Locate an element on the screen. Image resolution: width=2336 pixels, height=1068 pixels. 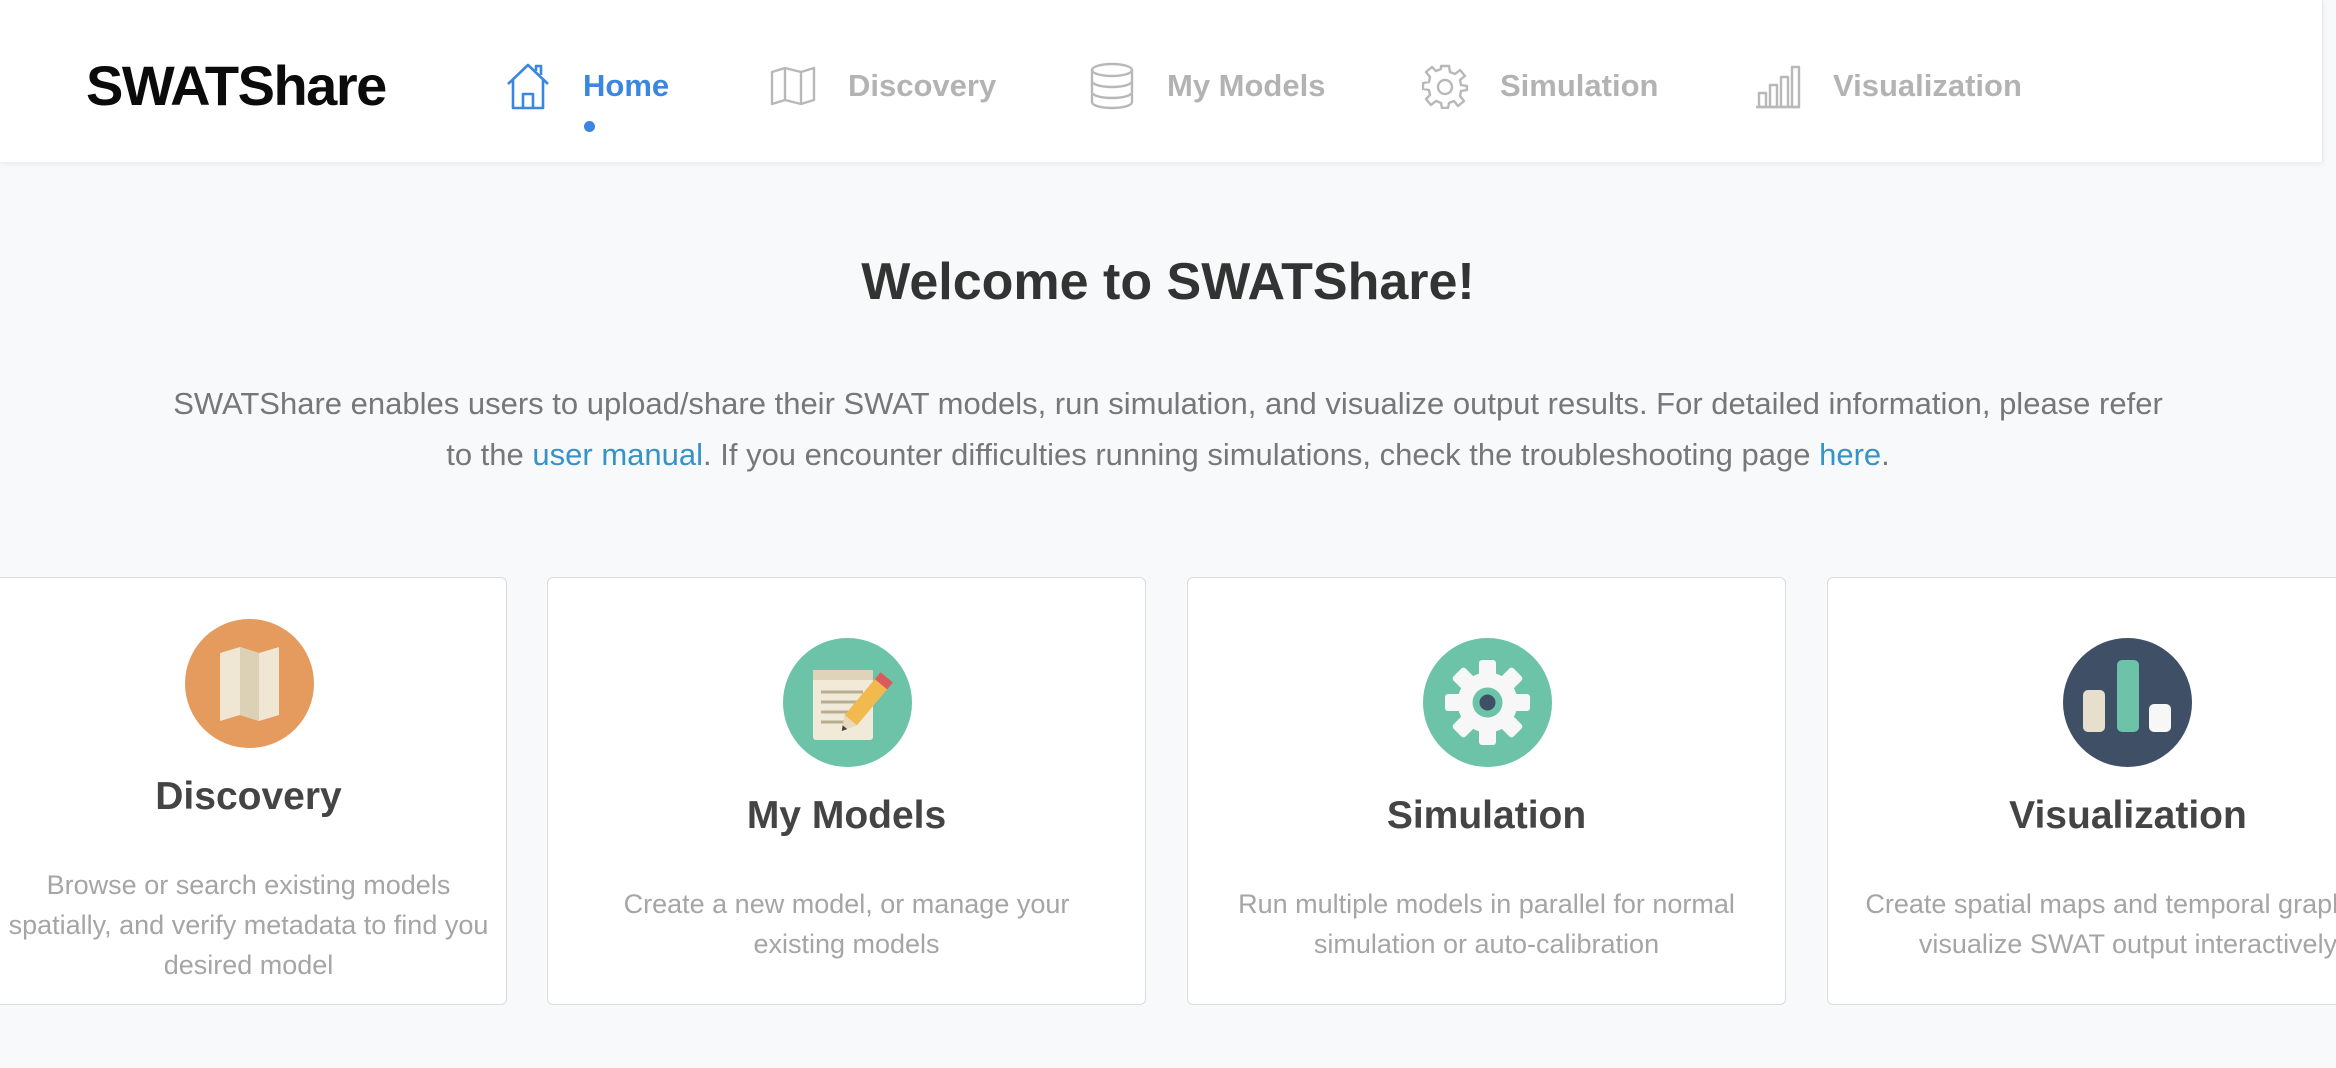
discovery-card-icon is located at coordinates (249, 683).